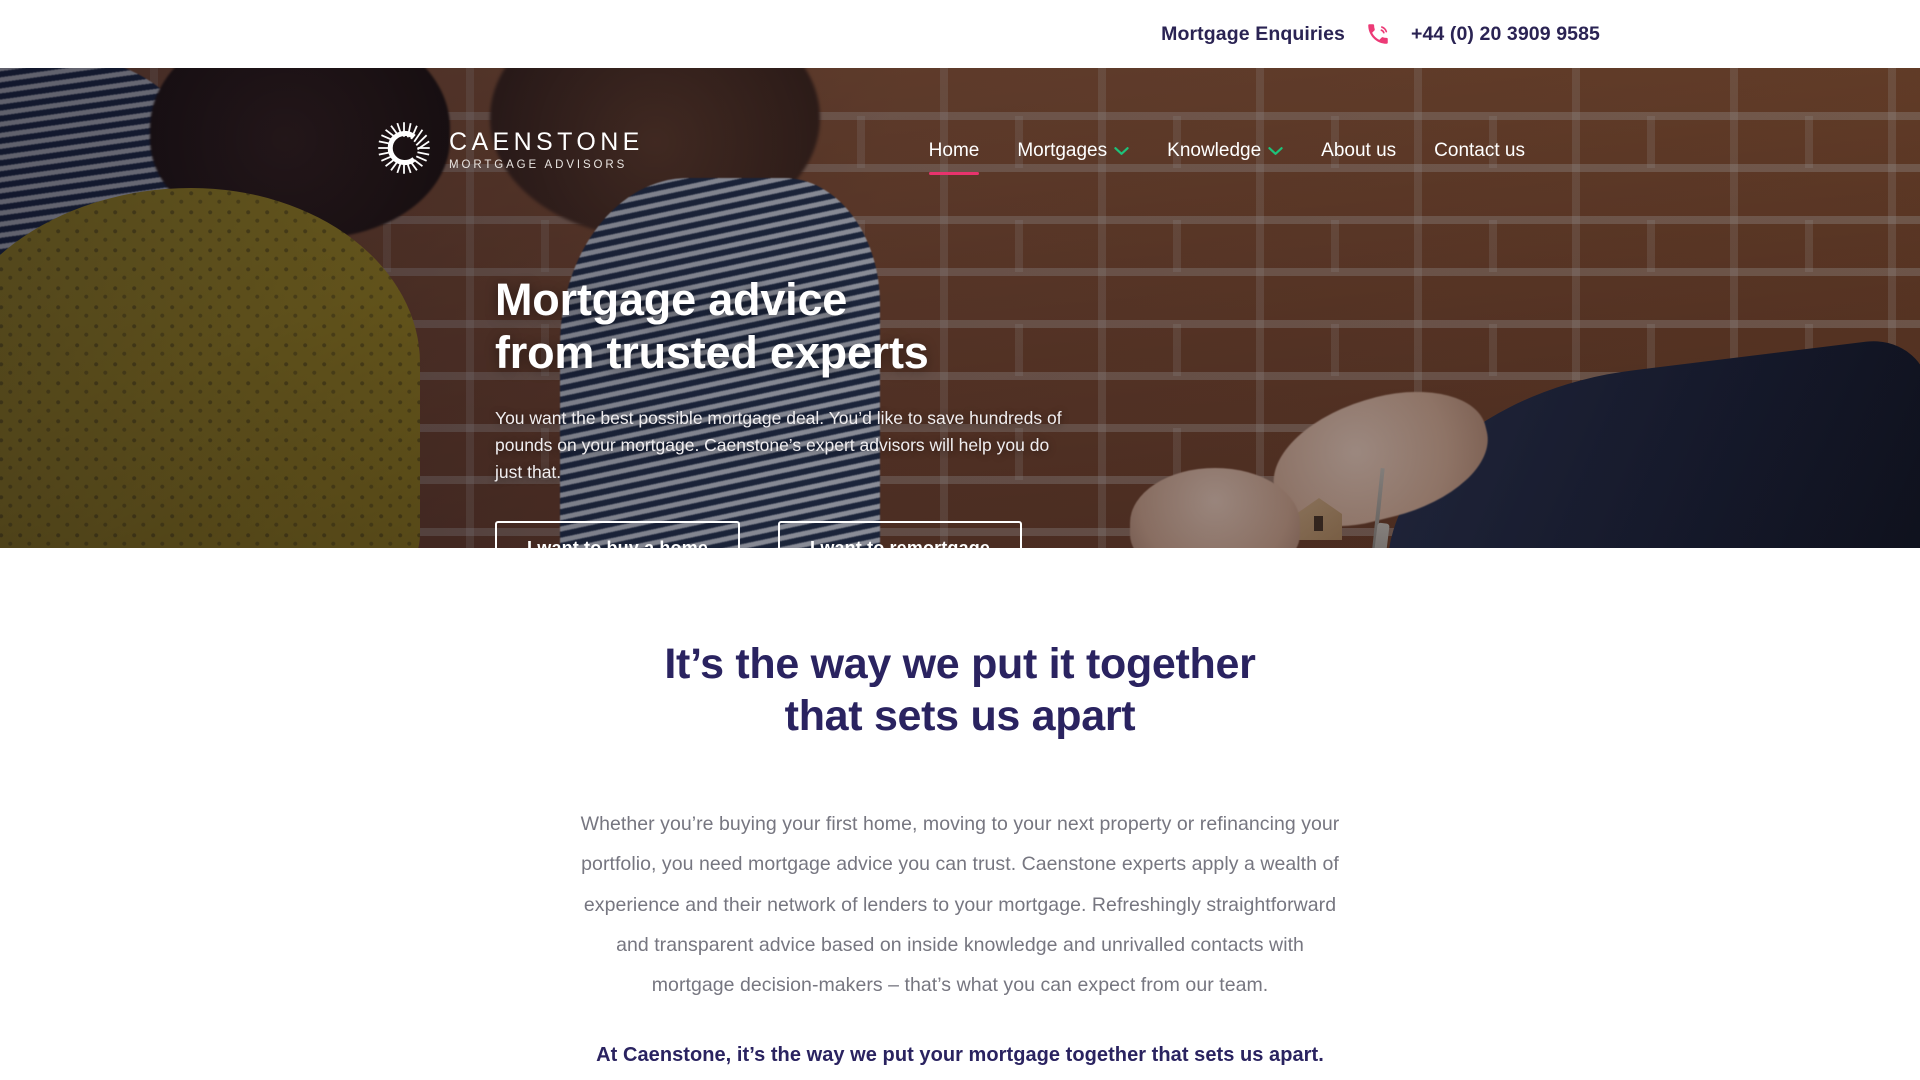  What do you see at coordinates (1505, 34) in the screenshot?
I see `phone-number: +44 (0) 20 3909 9585` at bounding box center [1505, 34].